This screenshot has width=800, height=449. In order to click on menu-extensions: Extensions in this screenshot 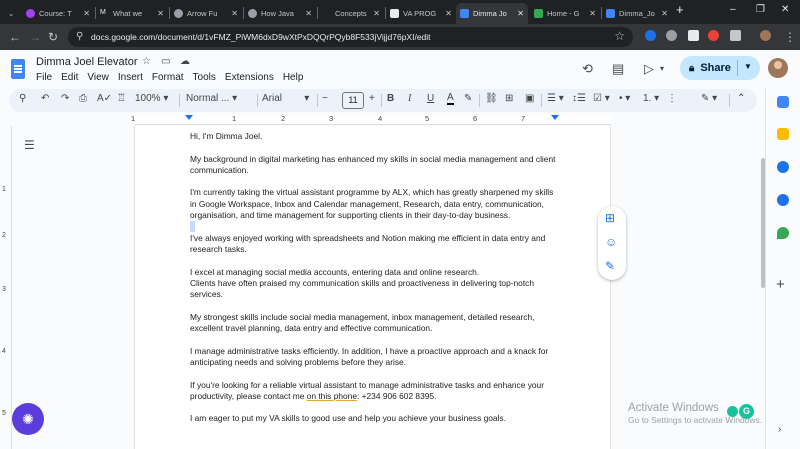, I will do `click(249, 77)`.